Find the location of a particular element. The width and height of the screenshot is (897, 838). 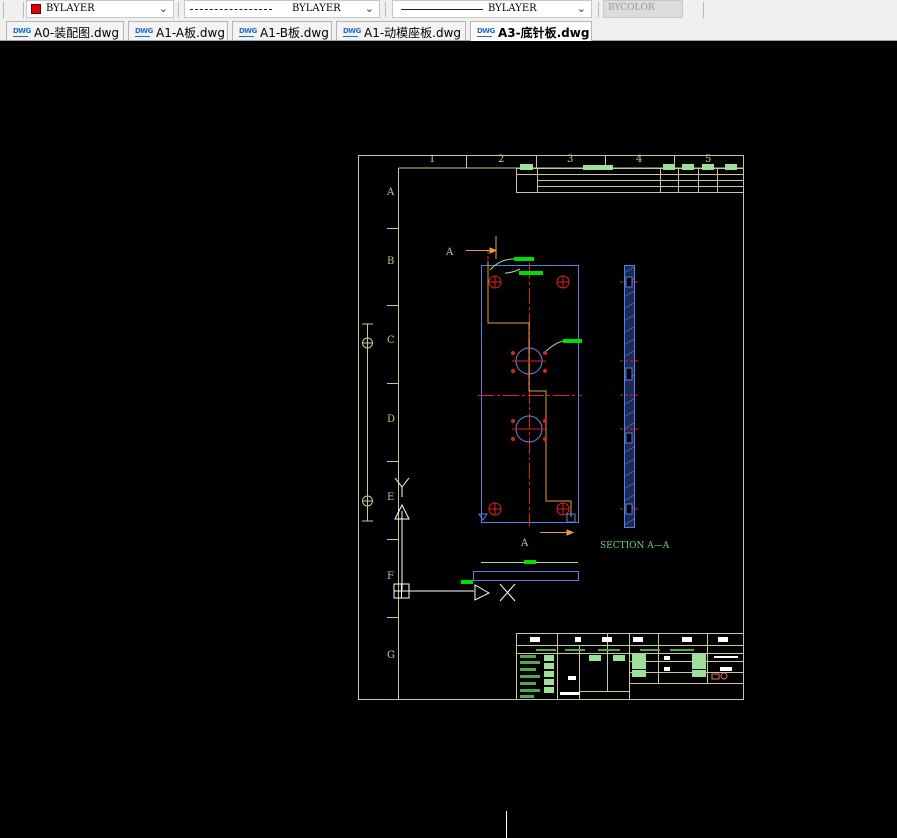

tab-label: A1-A板.dwg is located at coordinates (190, 33).